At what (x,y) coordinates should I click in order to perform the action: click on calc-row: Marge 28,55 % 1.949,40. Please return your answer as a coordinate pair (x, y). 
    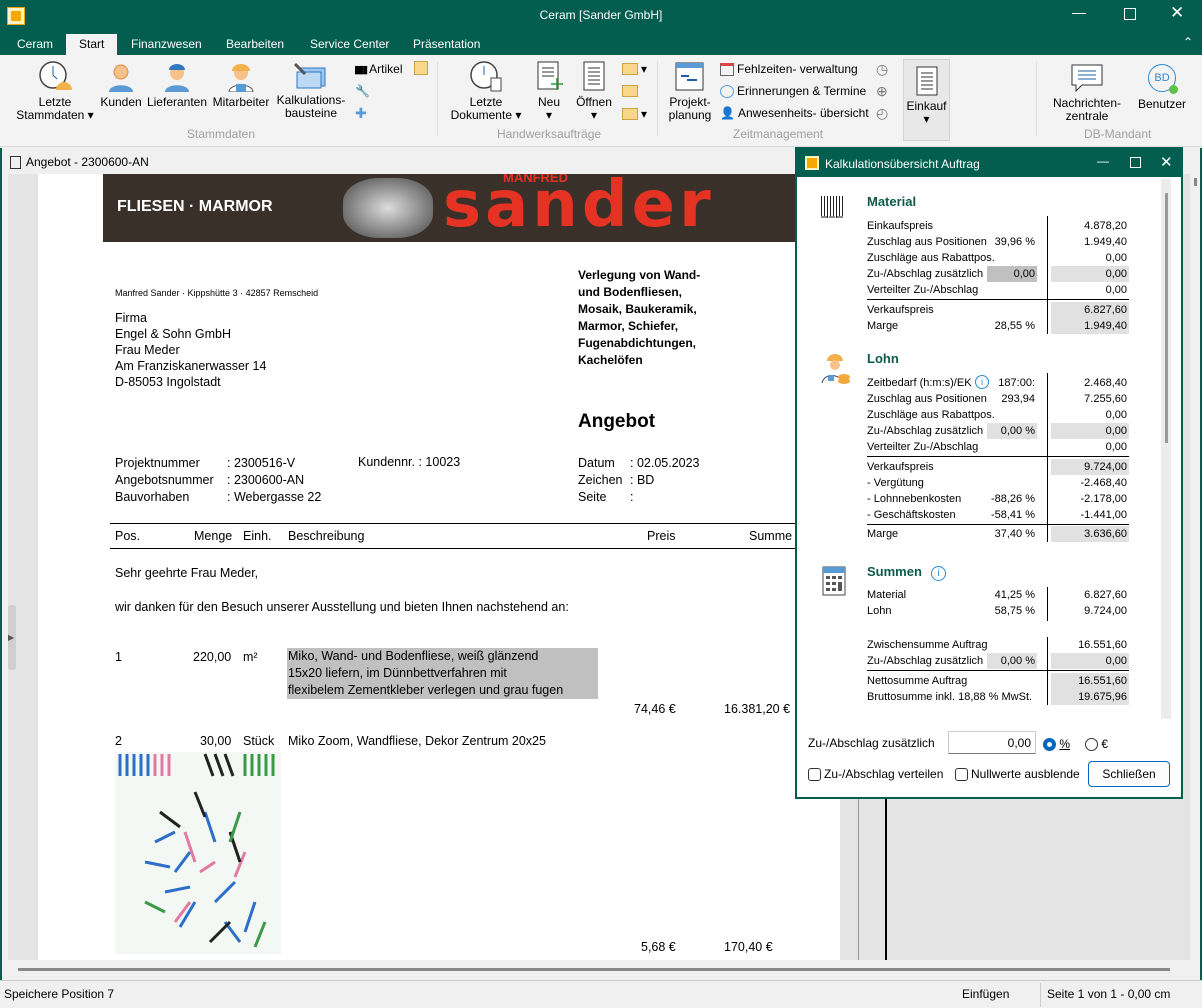
    Looking at the image, I should click on (998, 326).